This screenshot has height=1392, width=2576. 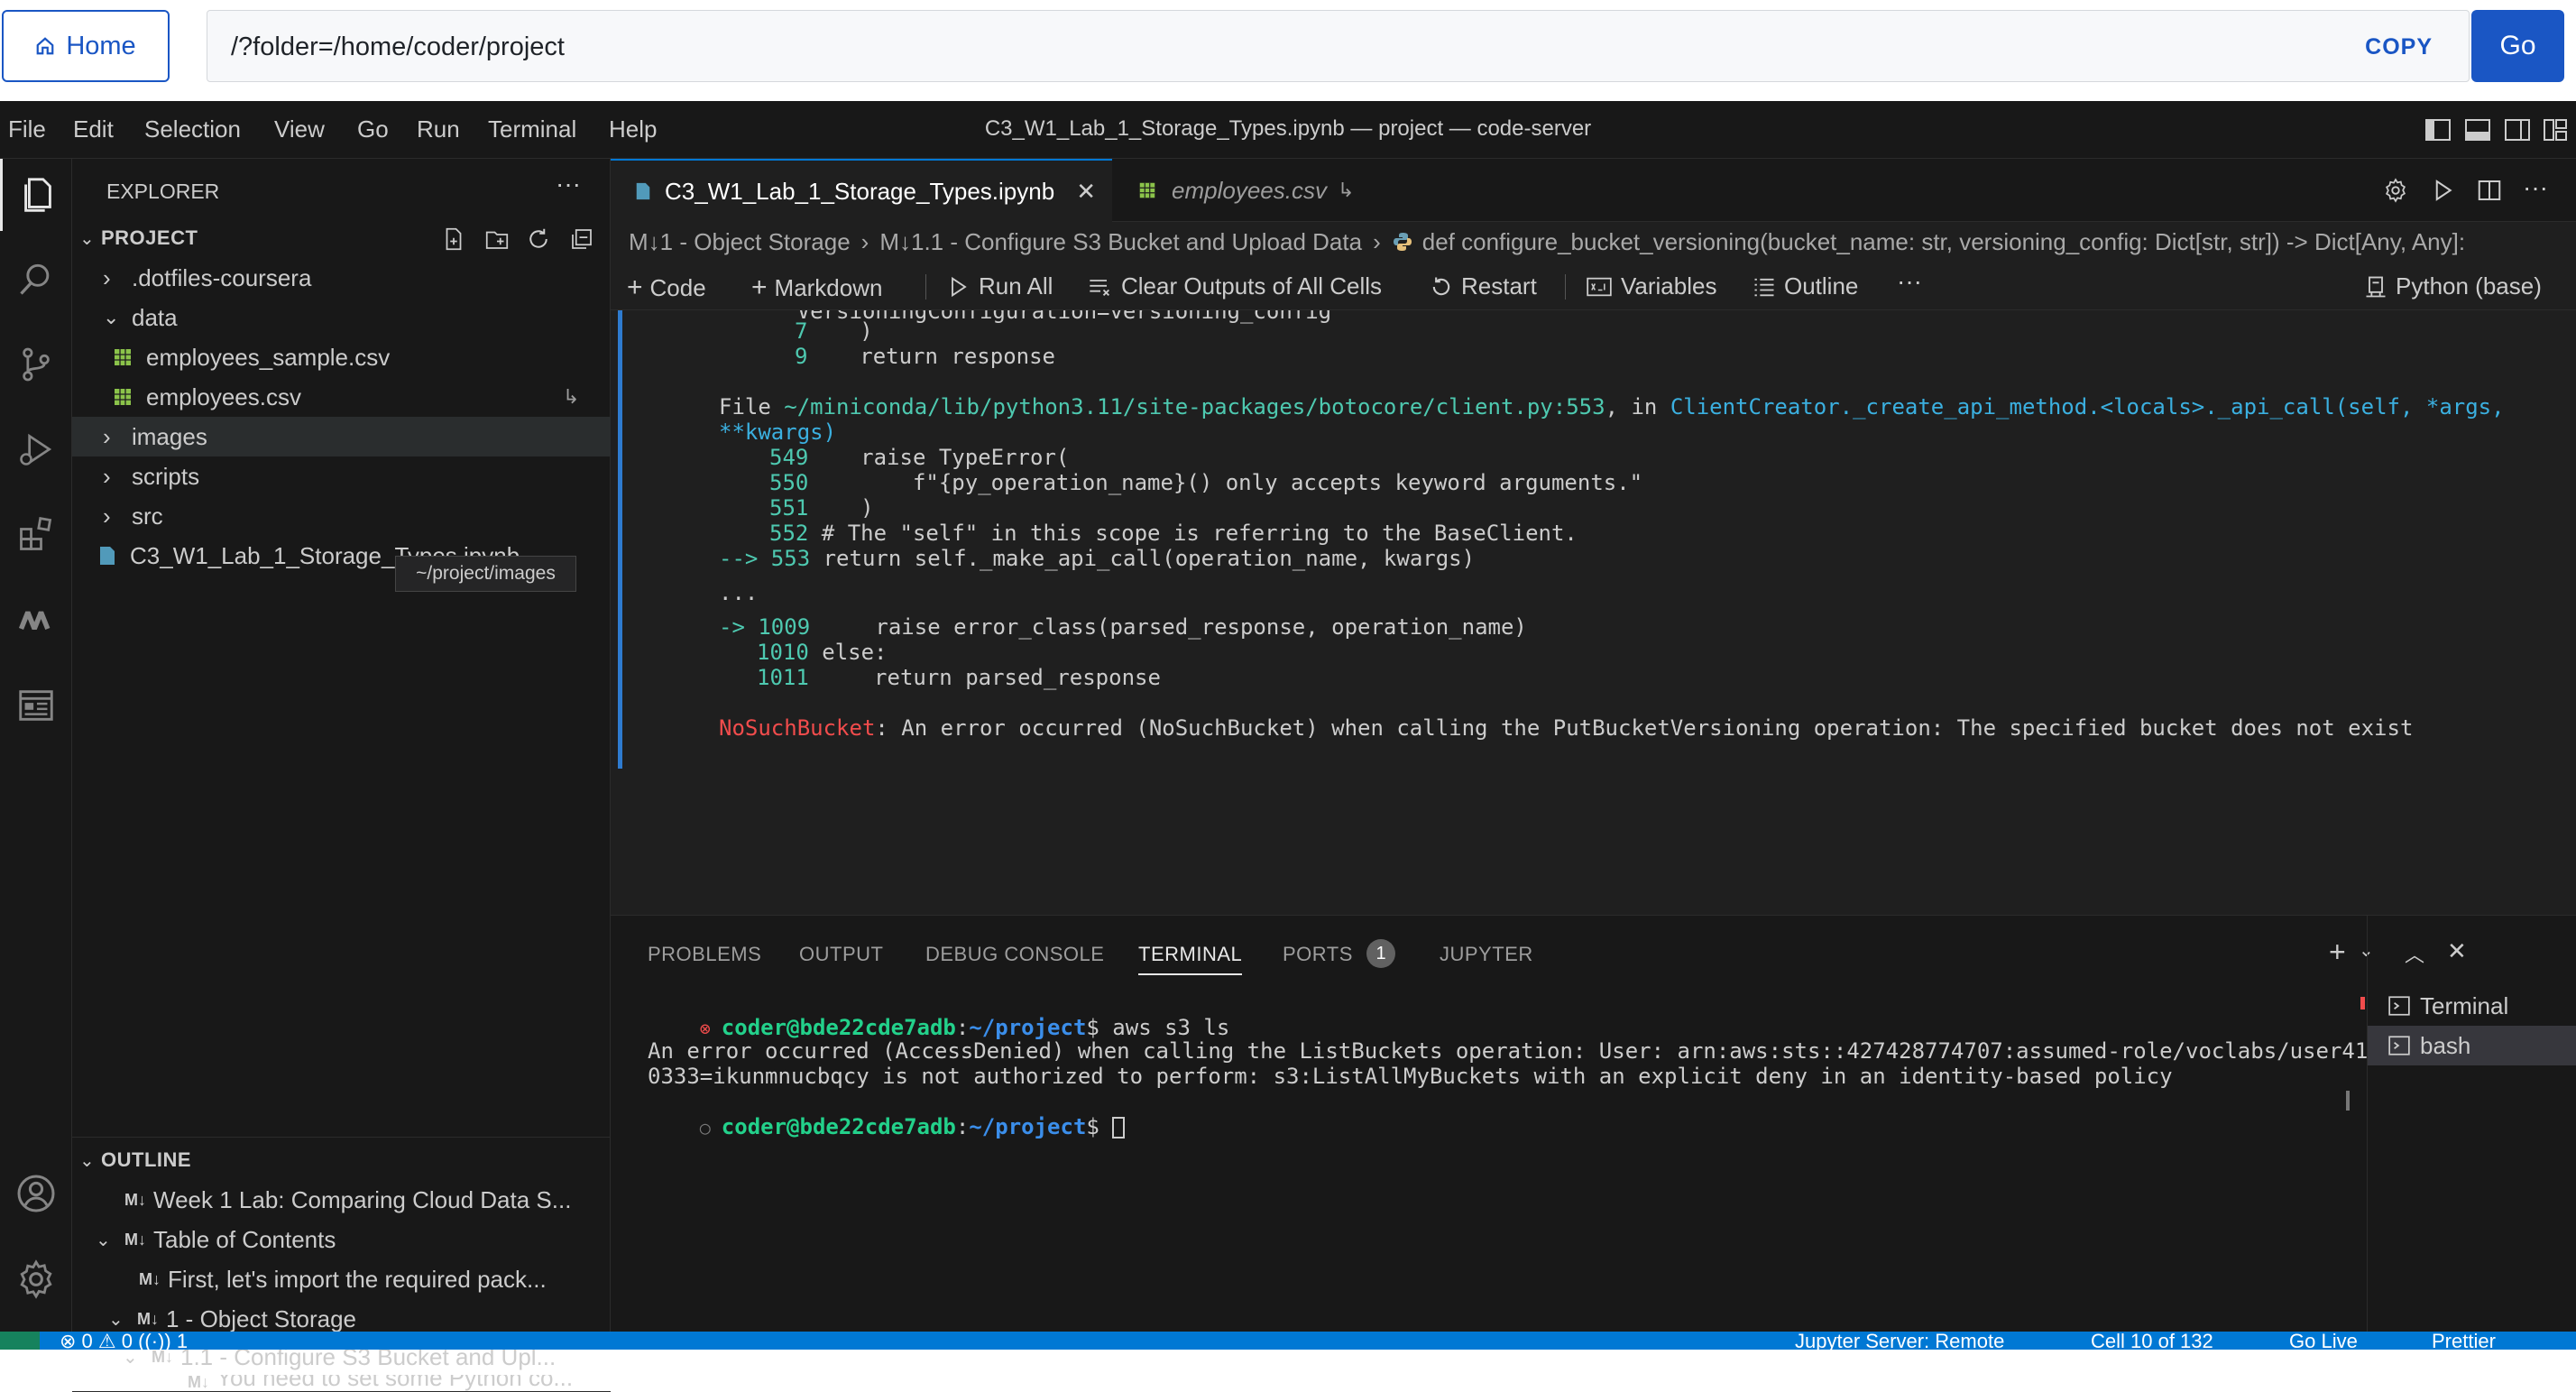 I want to click on tree-item-employees-sample: employees_sample.csv, so click(x=341, y=357).